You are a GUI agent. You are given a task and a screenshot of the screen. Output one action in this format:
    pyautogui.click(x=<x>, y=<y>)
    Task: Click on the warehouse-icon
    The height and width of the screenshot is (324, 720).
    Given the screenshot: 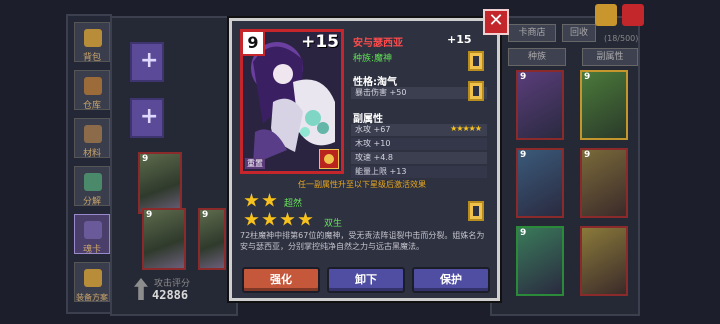 What is the action you would take?
    pyautogui.click(x=93, y=86)
    